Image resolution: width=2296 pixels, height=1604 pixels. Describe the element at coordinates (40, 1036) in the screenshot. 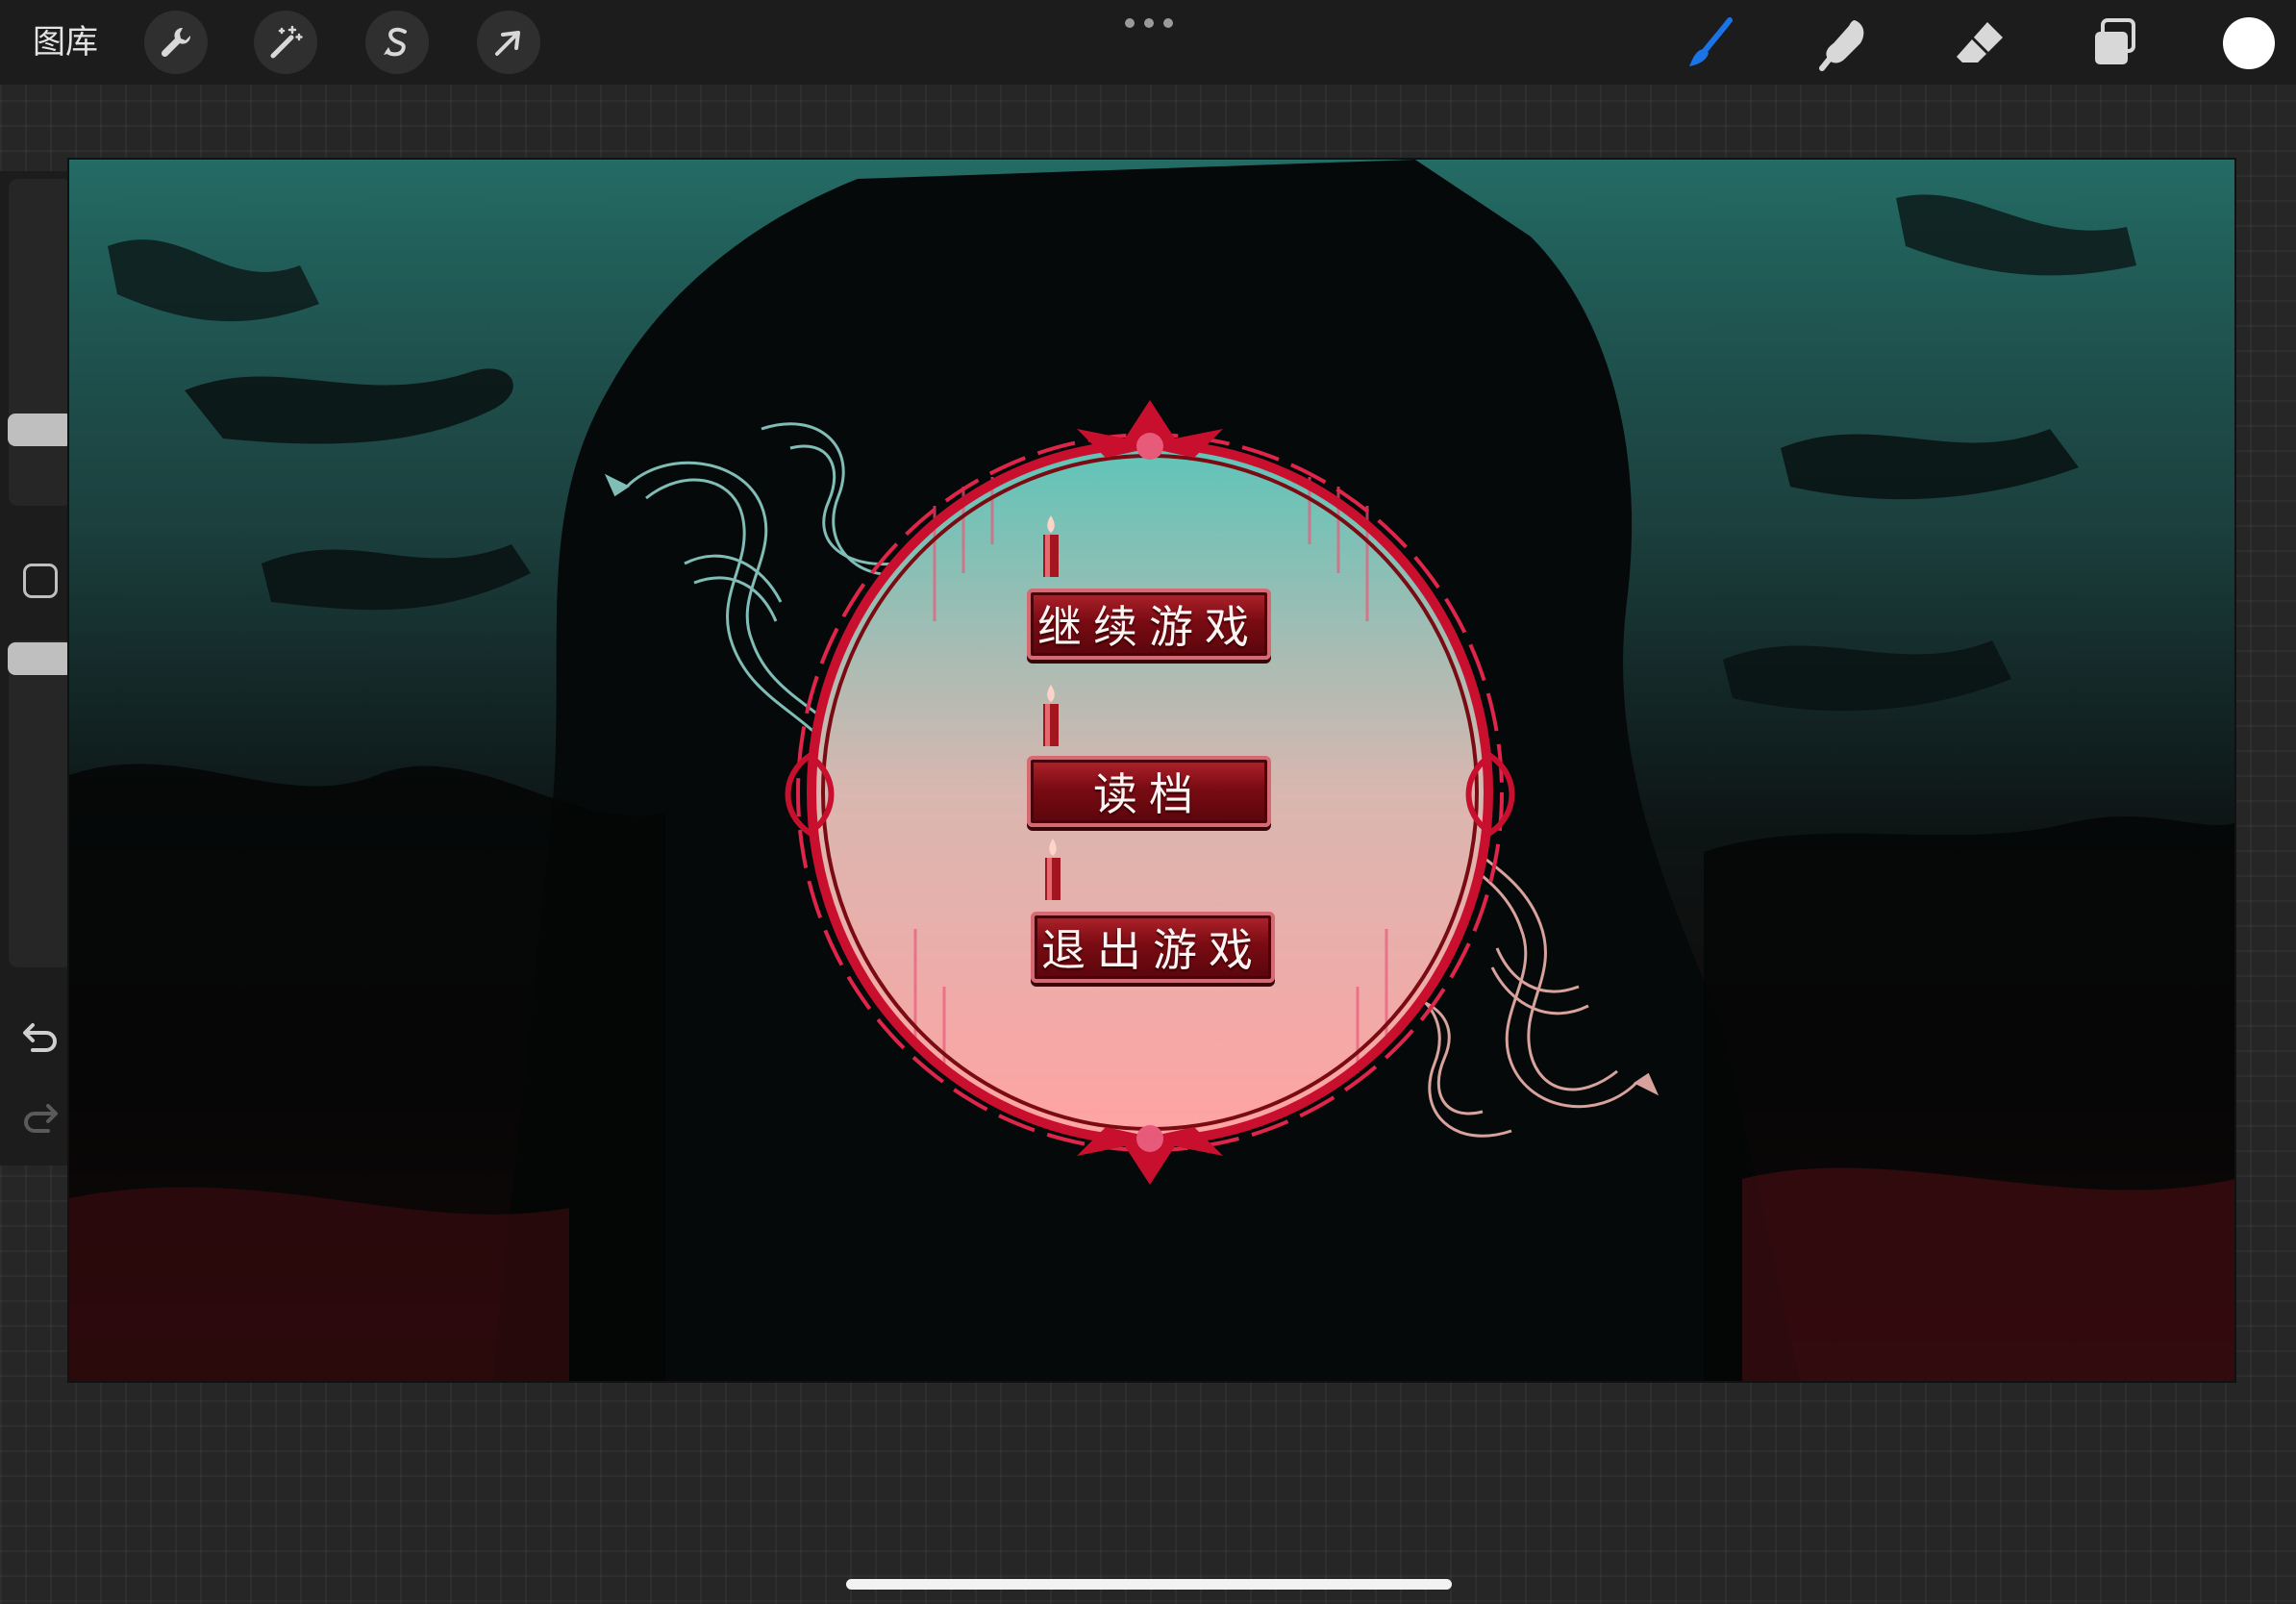

I see `undo-icon` at that location.